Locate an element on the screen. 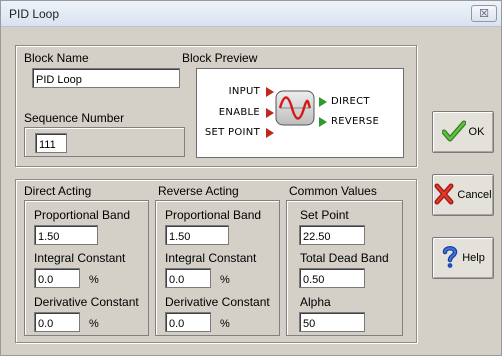  cancel-x-icon is located at coordinates (444, 195).